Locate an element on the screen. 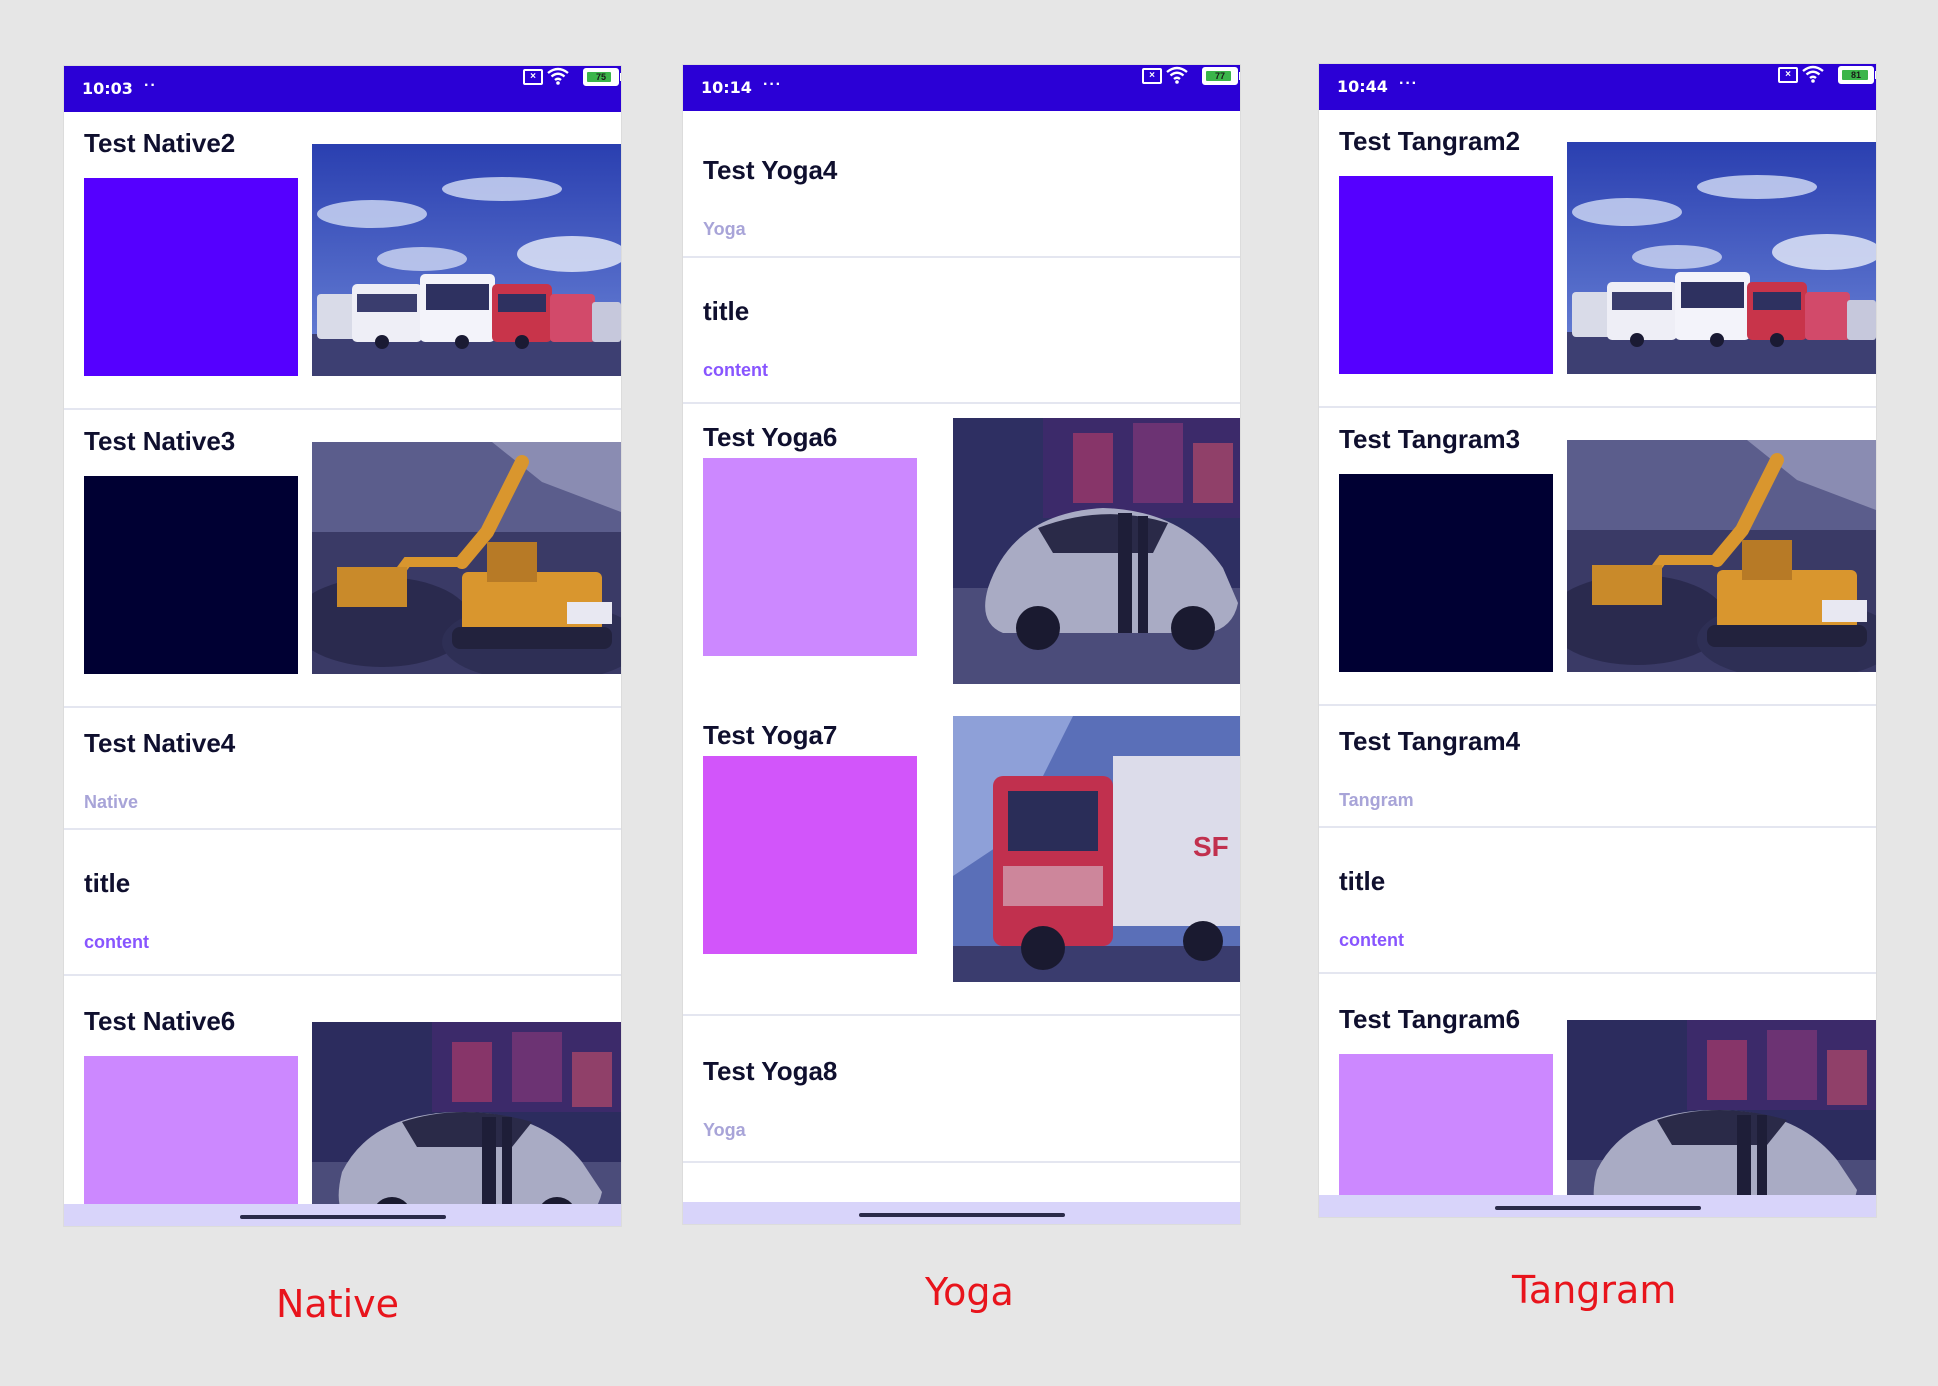 This screenshot has width=1938, height=1386. list-item: Test Native6 is located at coordinates (342, 1101).